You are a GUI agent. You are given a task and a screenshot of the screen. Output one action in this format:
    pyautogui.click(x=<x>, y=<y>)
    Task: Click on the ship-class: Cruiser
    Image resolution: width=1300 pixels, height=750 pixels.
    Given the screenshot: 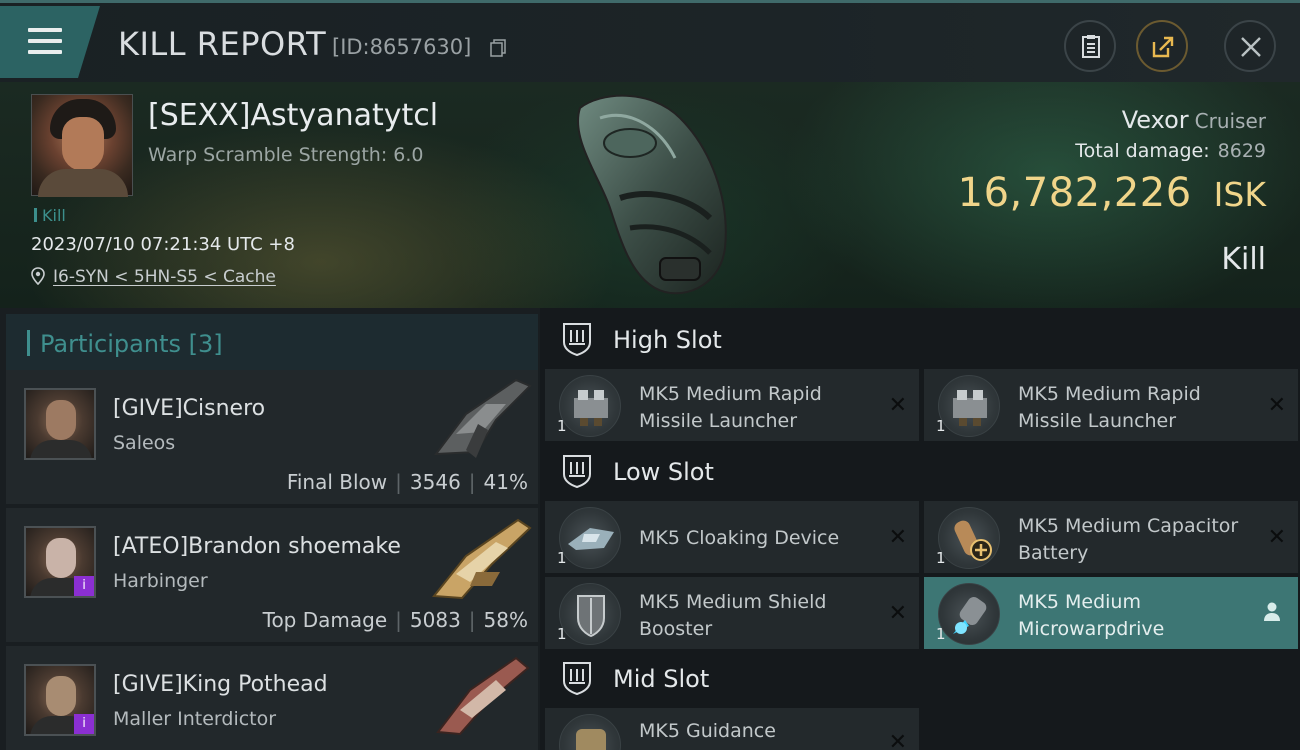 What is the action you would take?
    pyautogui.click(x=1230, y=121)
    